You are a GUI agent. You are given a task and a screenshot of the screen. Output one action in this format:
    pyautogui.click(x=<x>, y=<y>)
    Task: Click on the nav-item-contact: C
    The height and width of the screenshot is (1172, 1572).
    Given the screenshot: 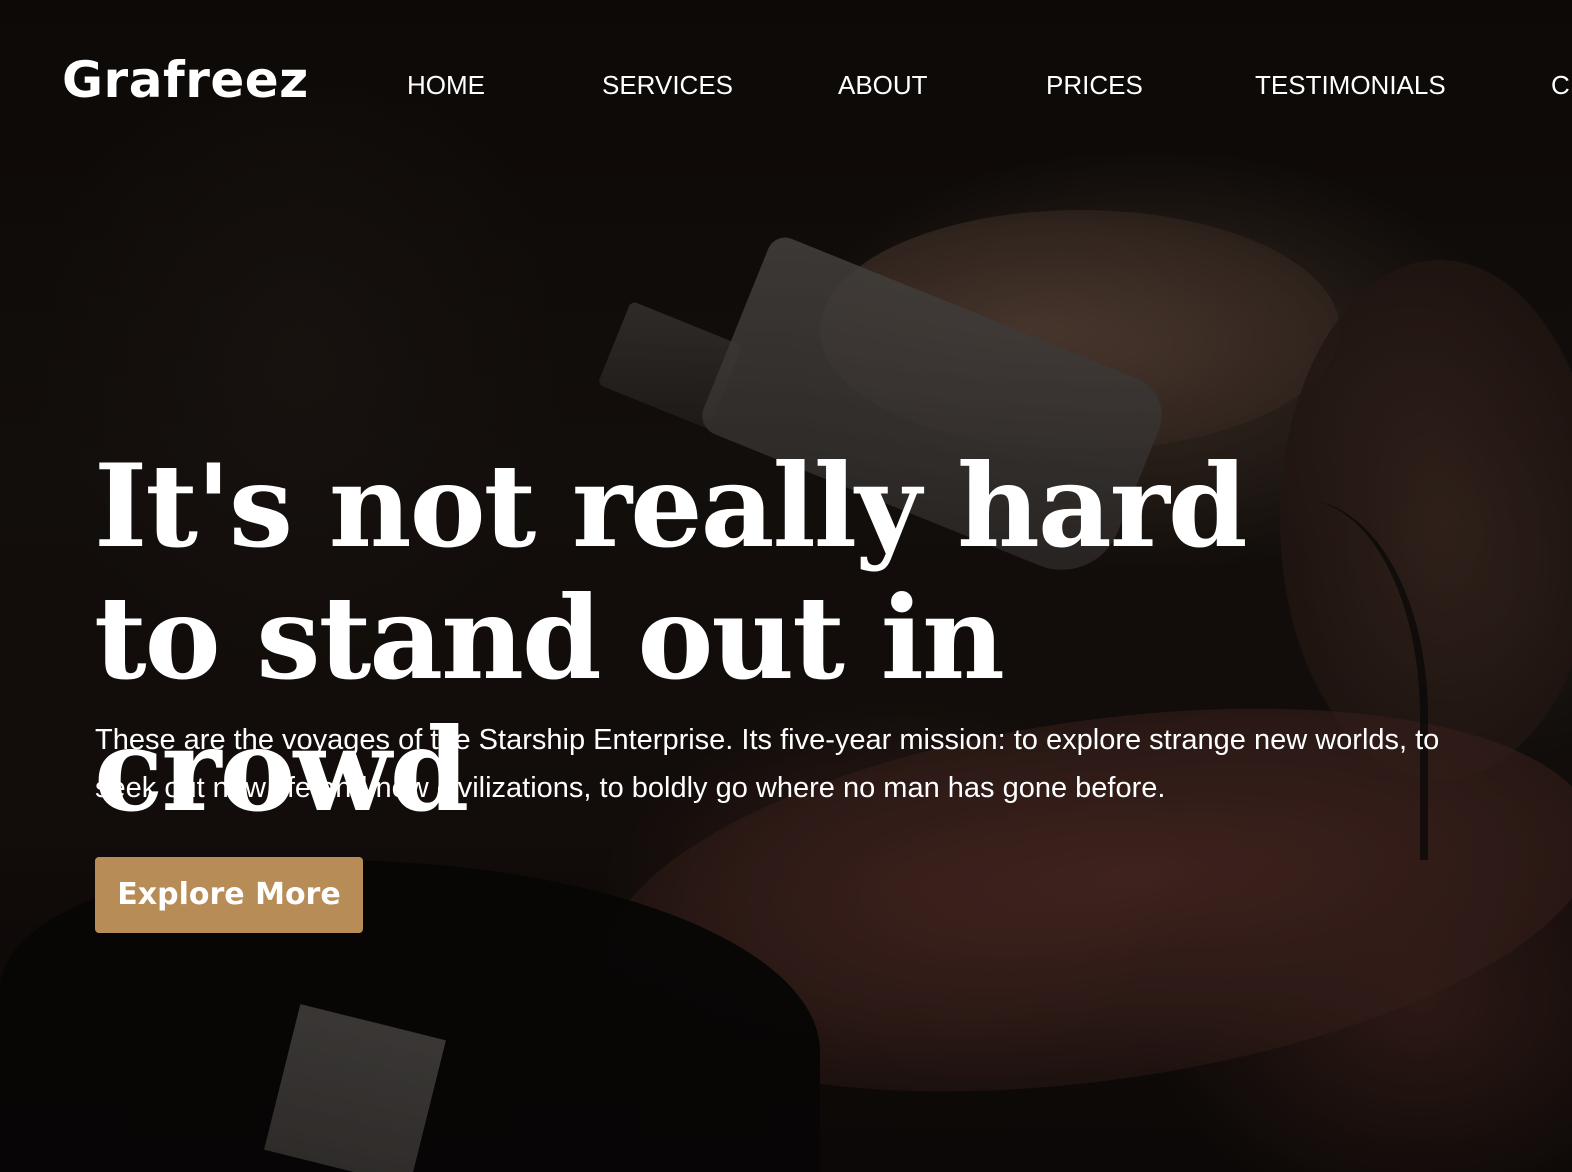 What is the action you would take?
    pyautogui.click(x=1560, y=85)
    